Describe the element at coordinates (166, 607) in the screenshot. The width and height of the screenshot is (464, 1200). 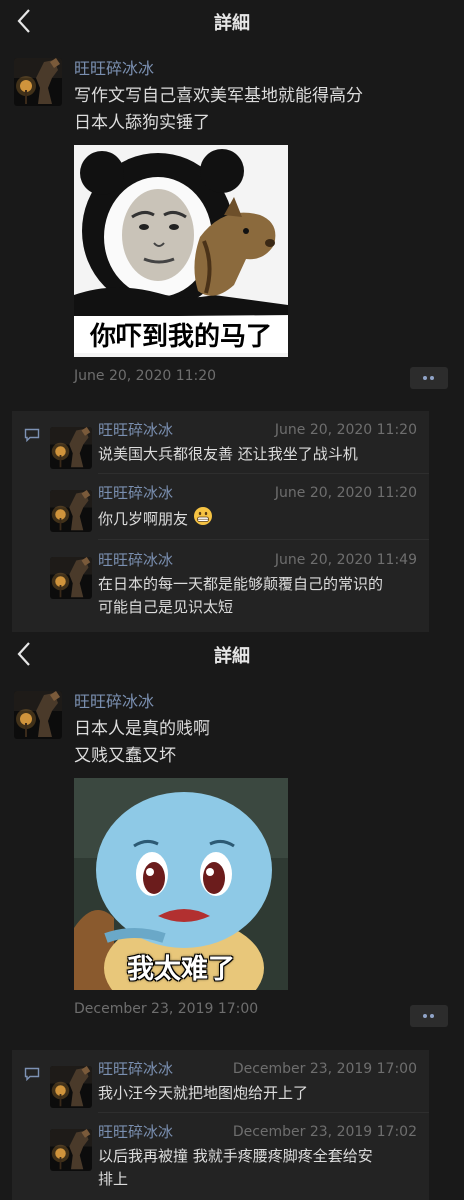
I see `comment-text-line: 可能自己是见识太短` at that location.